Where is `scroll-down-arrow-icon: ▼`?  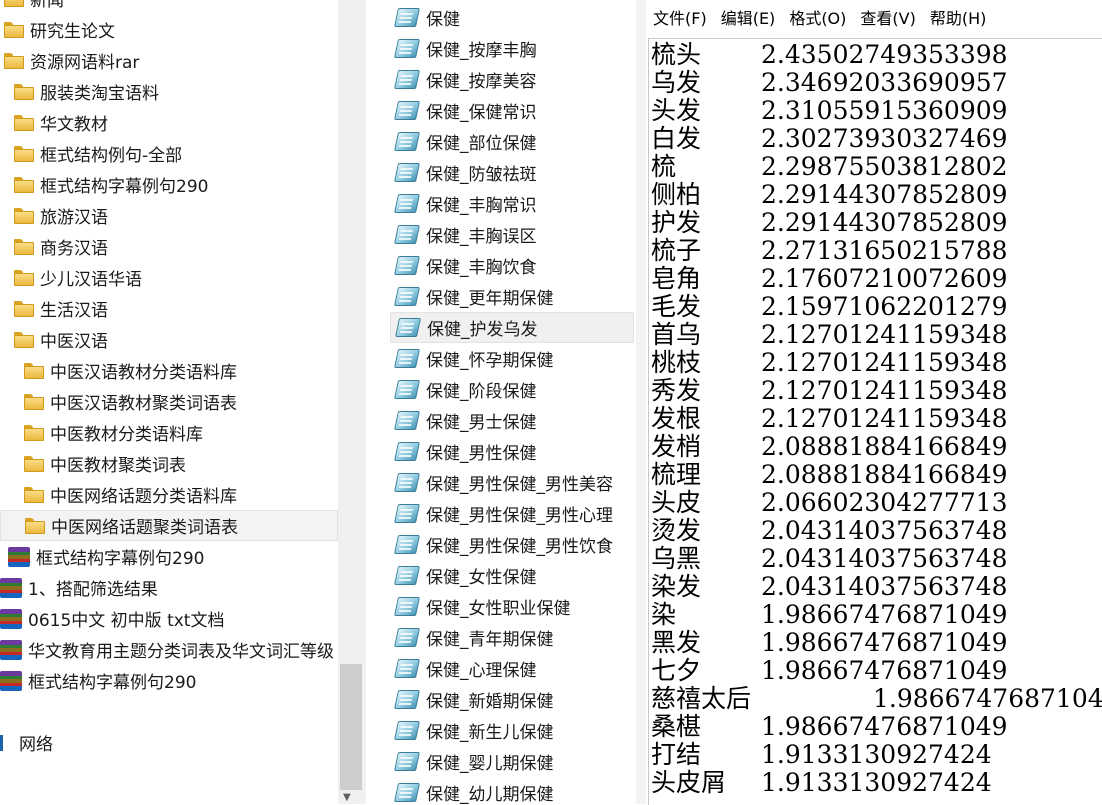 scroll-down-arrow-icon: ▼ is located at coordinates (347, 798).